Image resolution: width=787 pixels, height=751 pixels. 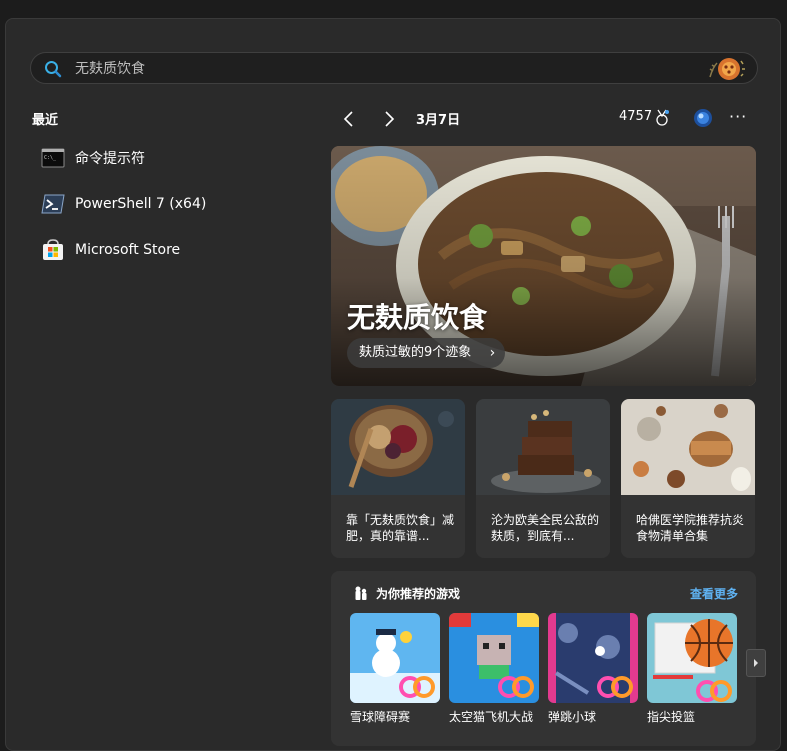 What do you see at coordinates (53, 69) in the screenshot?
I see `search-icon` at bounding box center [53, 69].